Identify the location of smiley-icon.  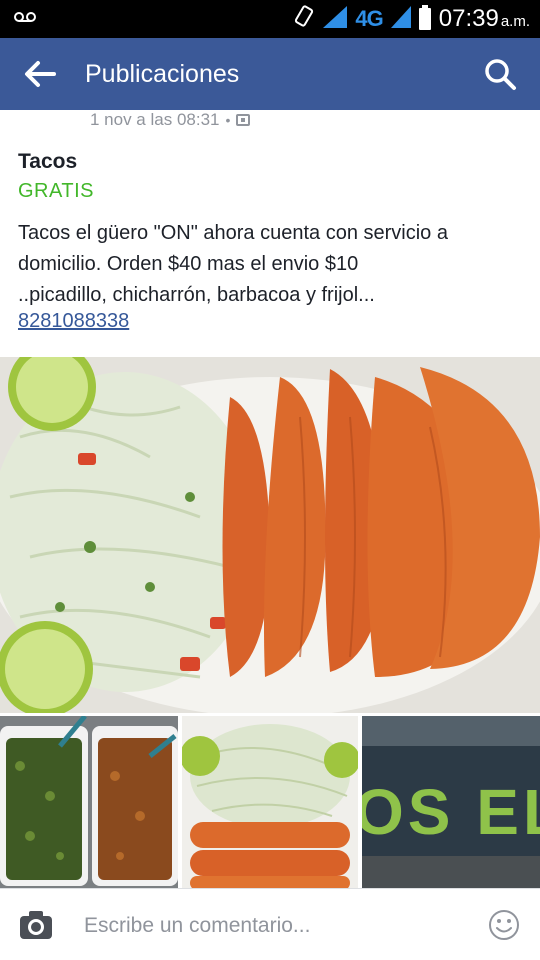
(504, 925).